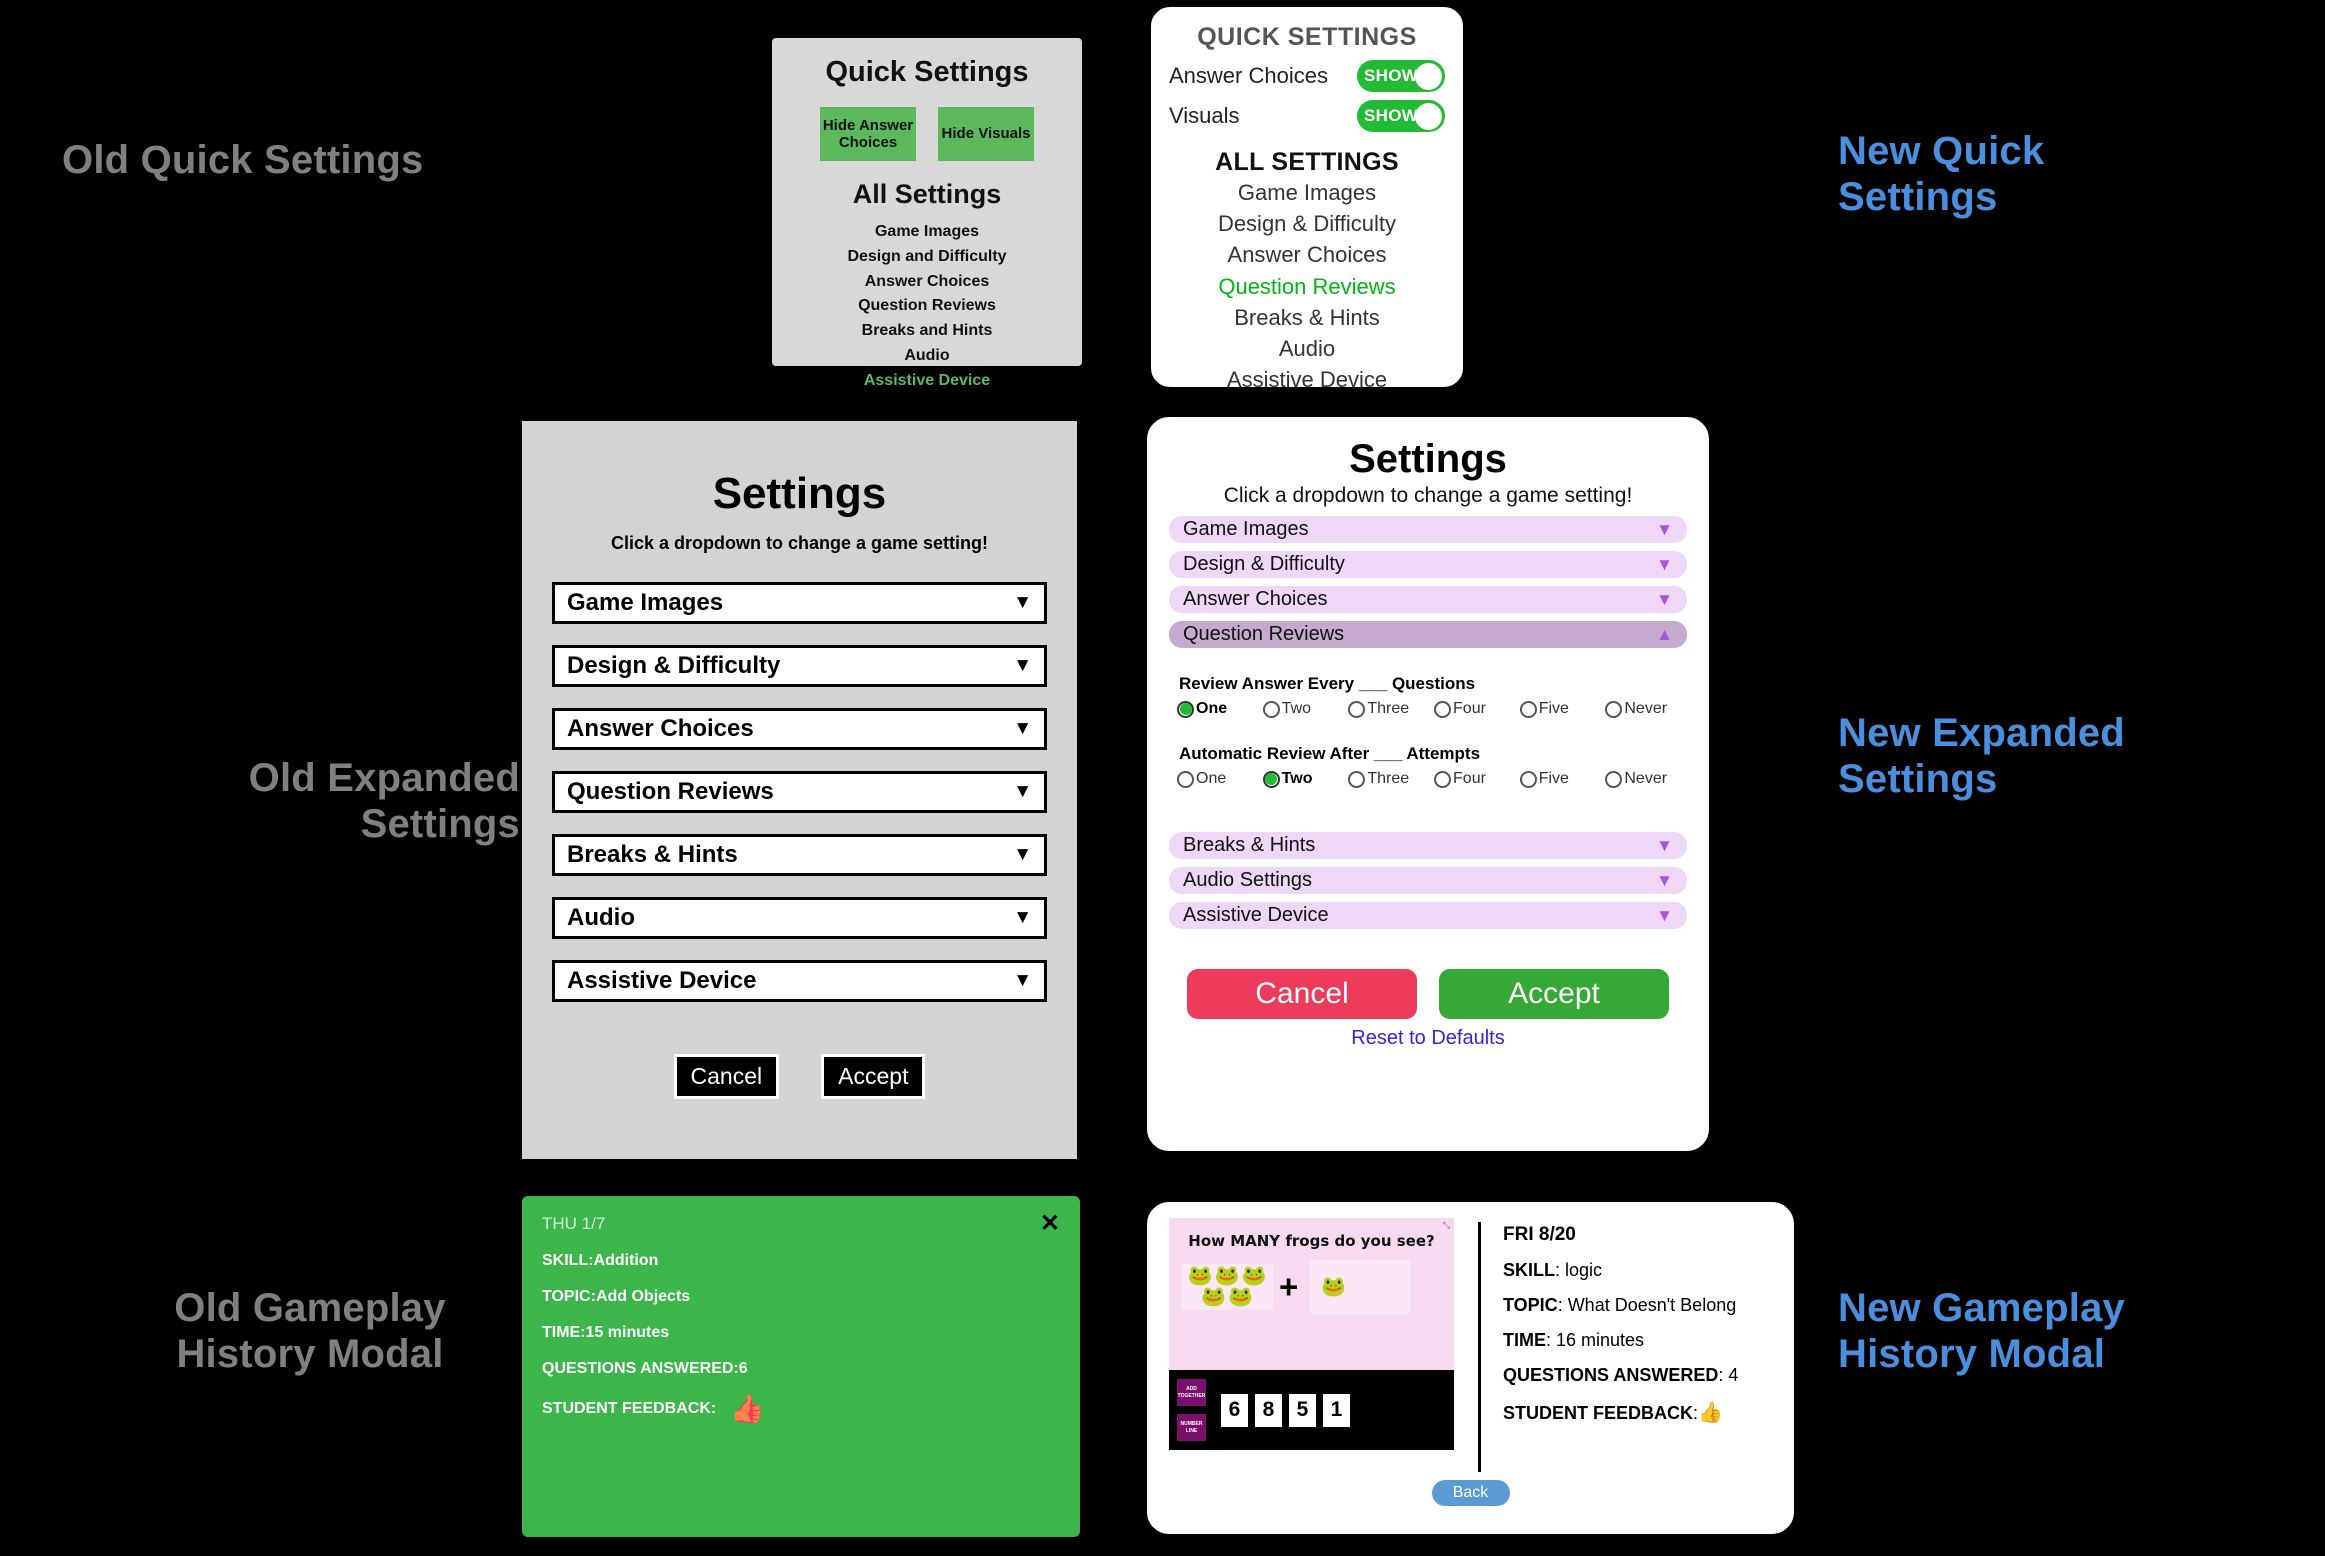 The width and height of the screenshot is (2325, 1556). I want to click on old-quick-all-settings-title: All Settings, so click(927, 194).